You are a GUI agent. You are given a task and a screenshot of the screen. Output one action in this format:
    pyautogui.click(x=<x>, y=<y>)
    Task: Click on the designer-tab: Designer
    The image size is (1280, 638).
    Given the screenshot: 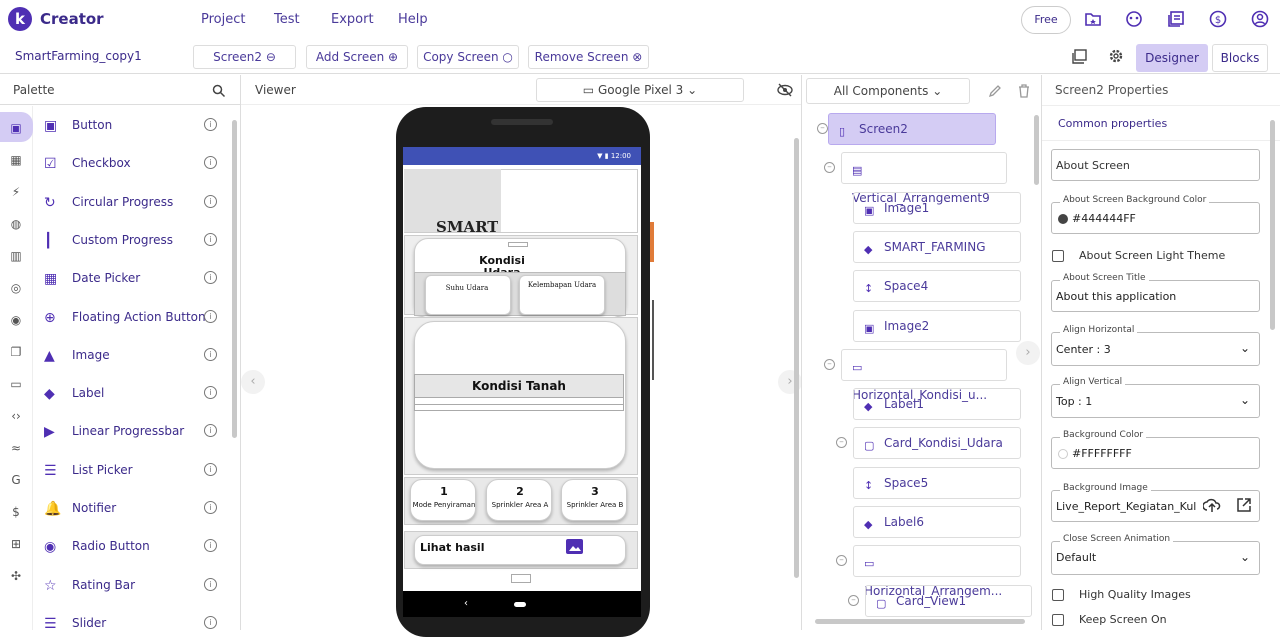 What is the action you would take?
    pyautogui.click(x=1172, y=58)
    